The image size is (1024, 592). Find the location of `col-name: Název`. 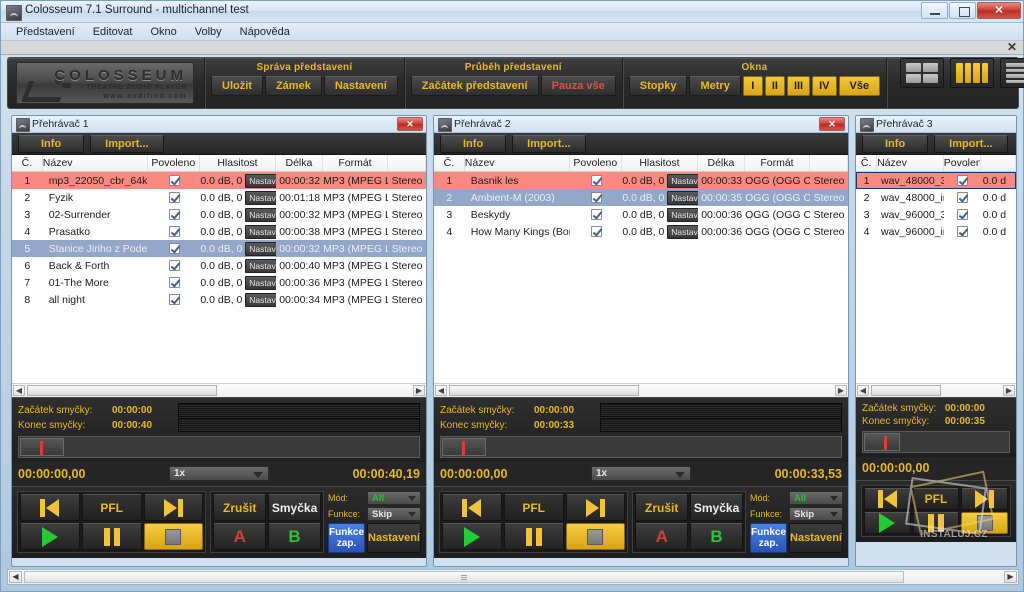

col-name: Název is located at coordinates (517, 163).